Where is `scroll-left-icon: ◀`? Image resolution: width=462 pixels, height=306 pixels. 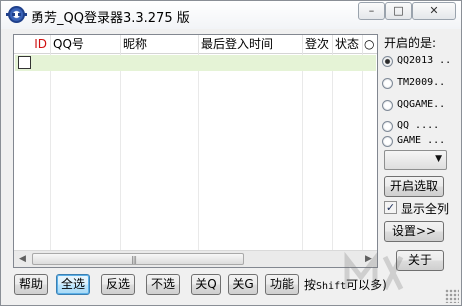 scroll-left-icon: ◀ is located at coordinates (22, 259).